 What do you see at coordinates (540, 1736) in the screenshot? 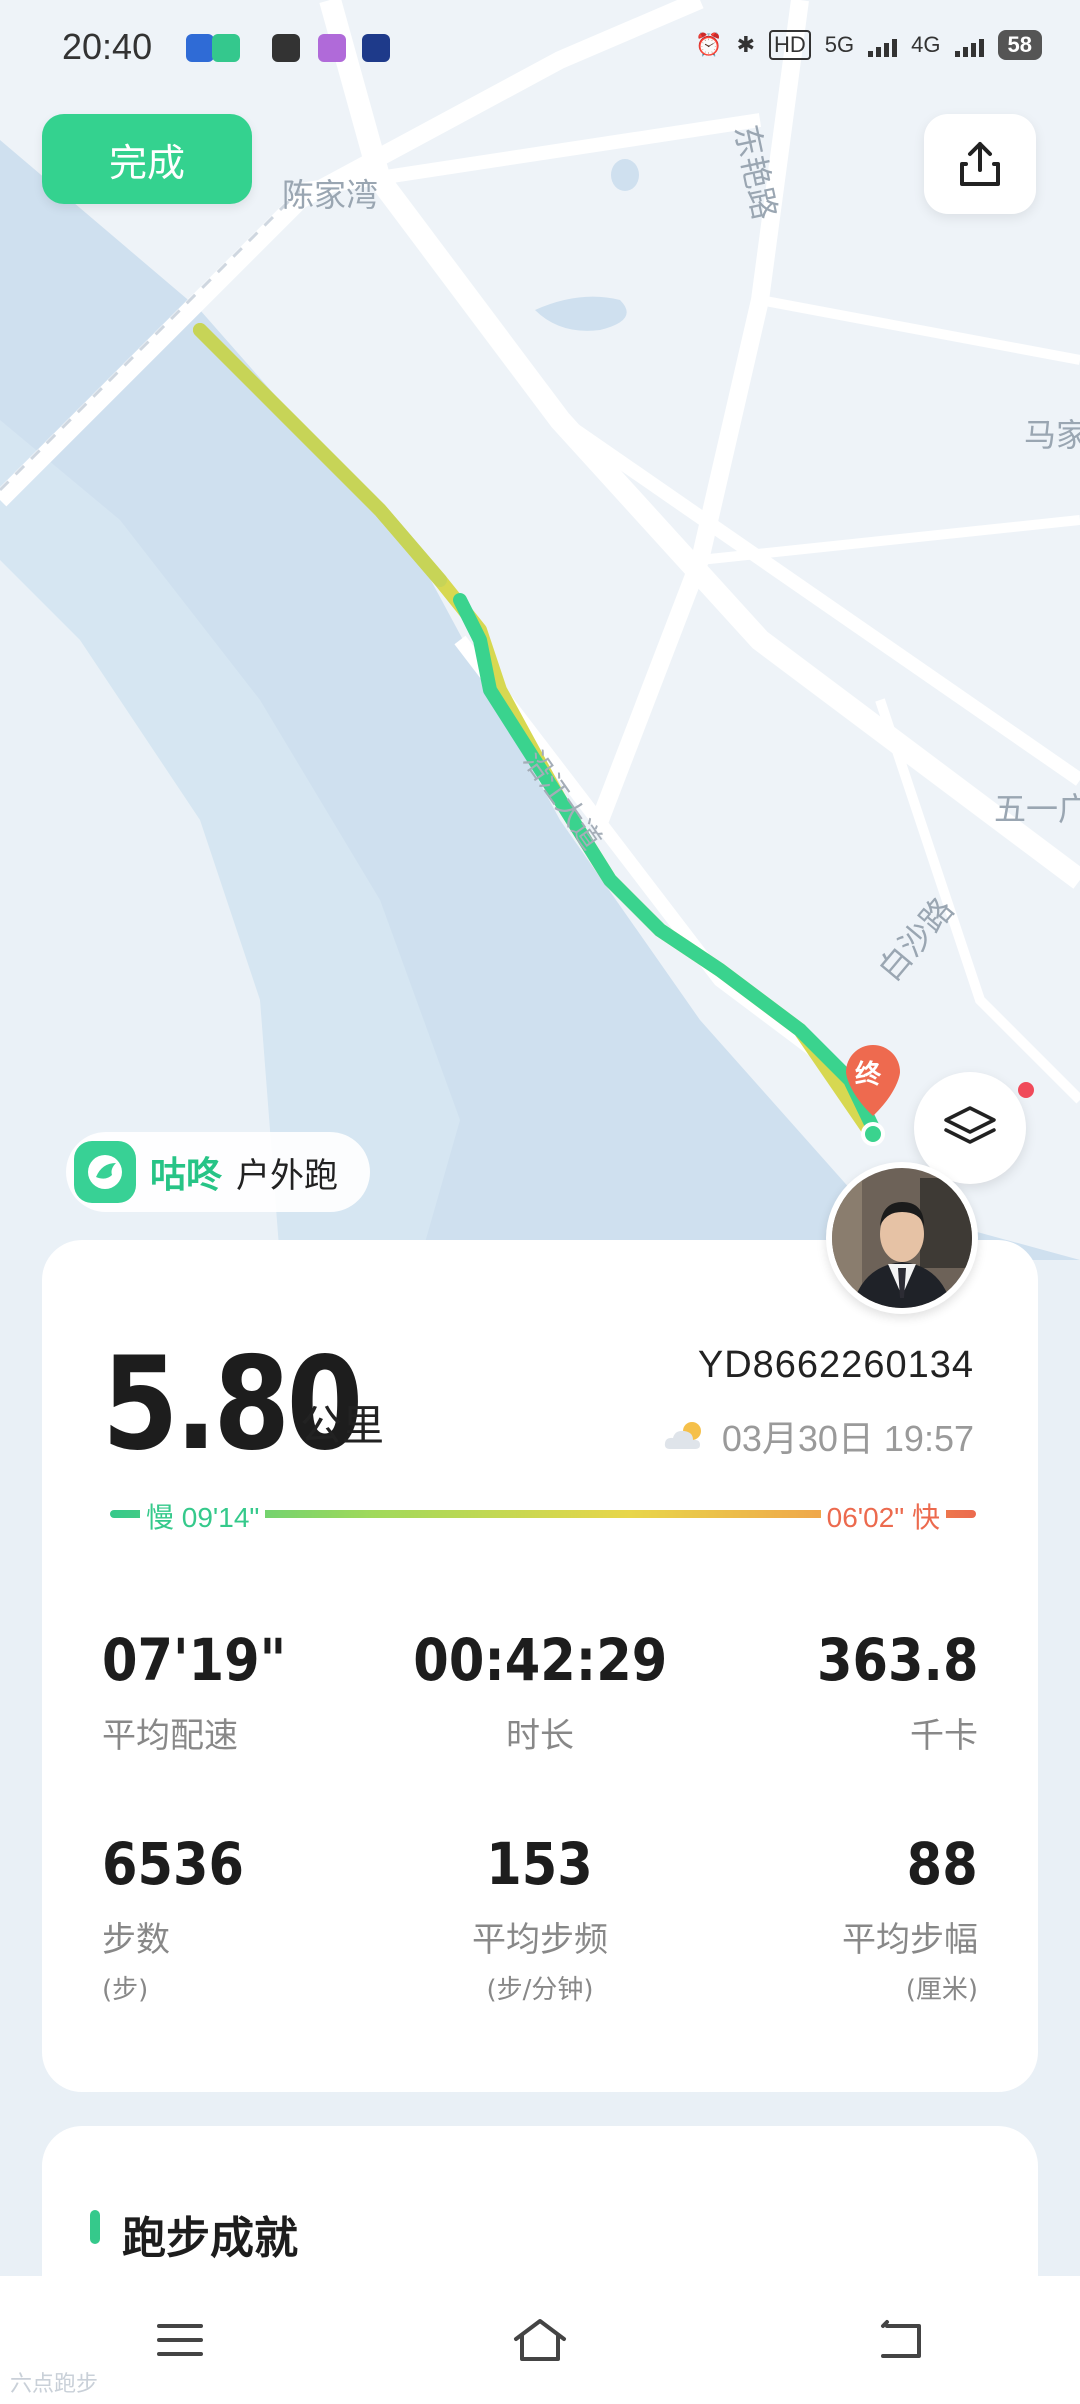
I see `metric-label: 时长` at bounding box center [540, 1736].